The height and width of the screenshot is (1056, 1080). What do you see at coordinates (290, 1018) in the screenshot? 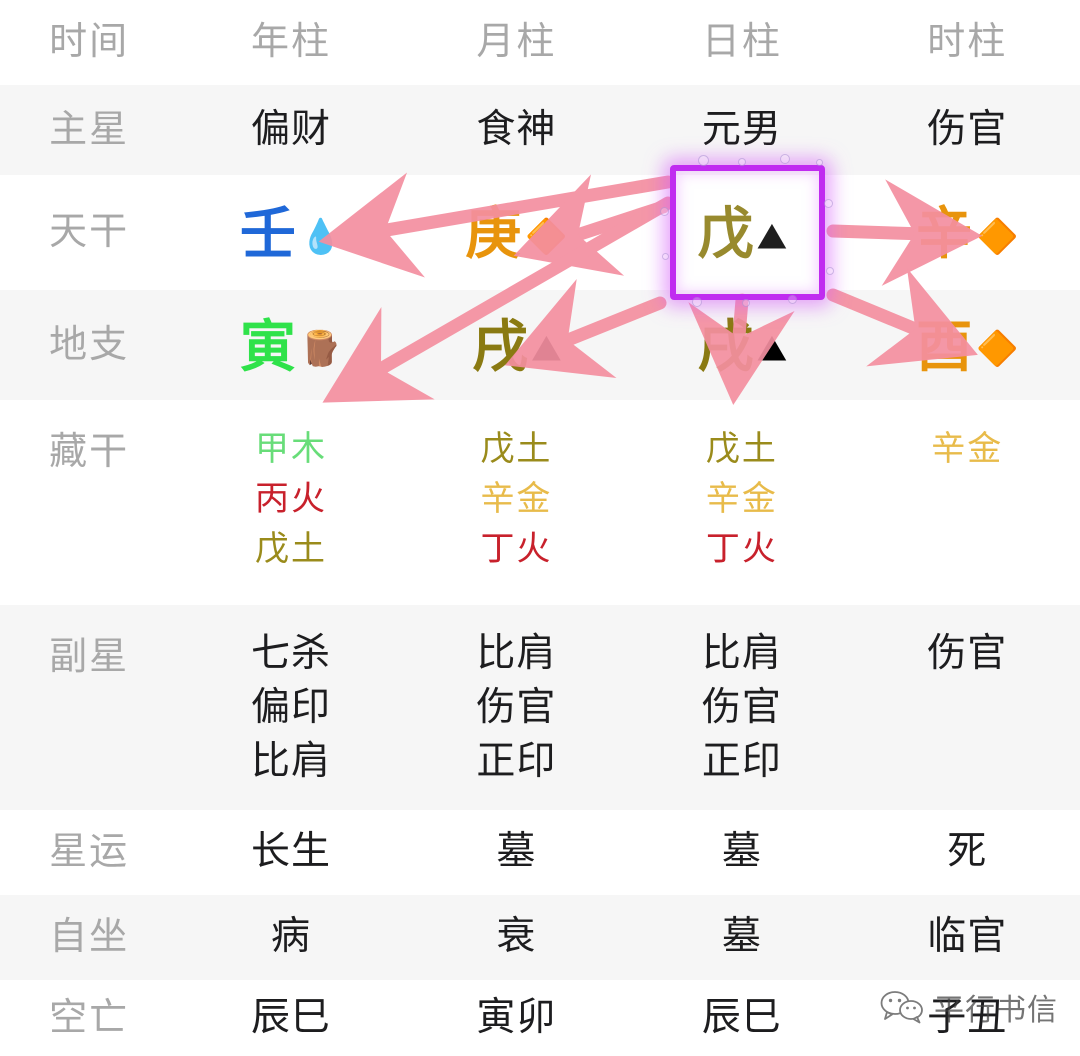
I see `void-year: 辰巳` at bounding box center [290, 1018].